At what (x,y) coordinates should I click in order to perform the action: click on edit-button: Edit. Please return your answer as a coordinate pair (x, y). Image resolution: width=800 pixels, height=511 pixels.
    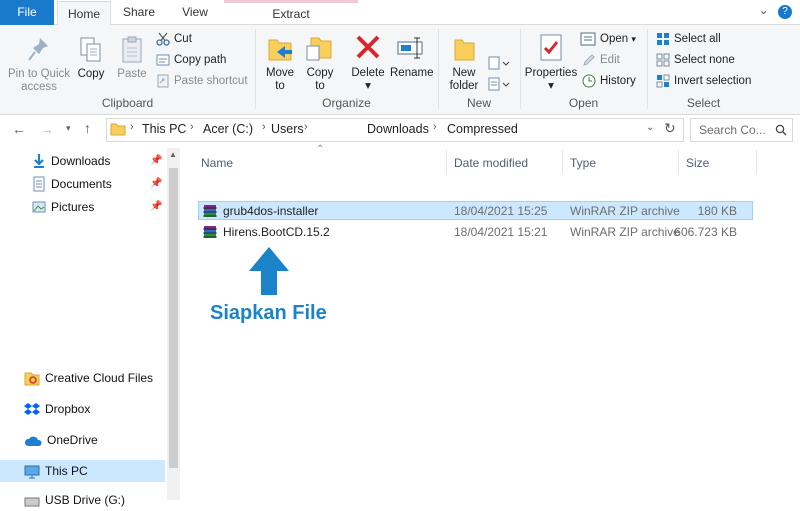
    Looking at the image, I should click on (601, 60).